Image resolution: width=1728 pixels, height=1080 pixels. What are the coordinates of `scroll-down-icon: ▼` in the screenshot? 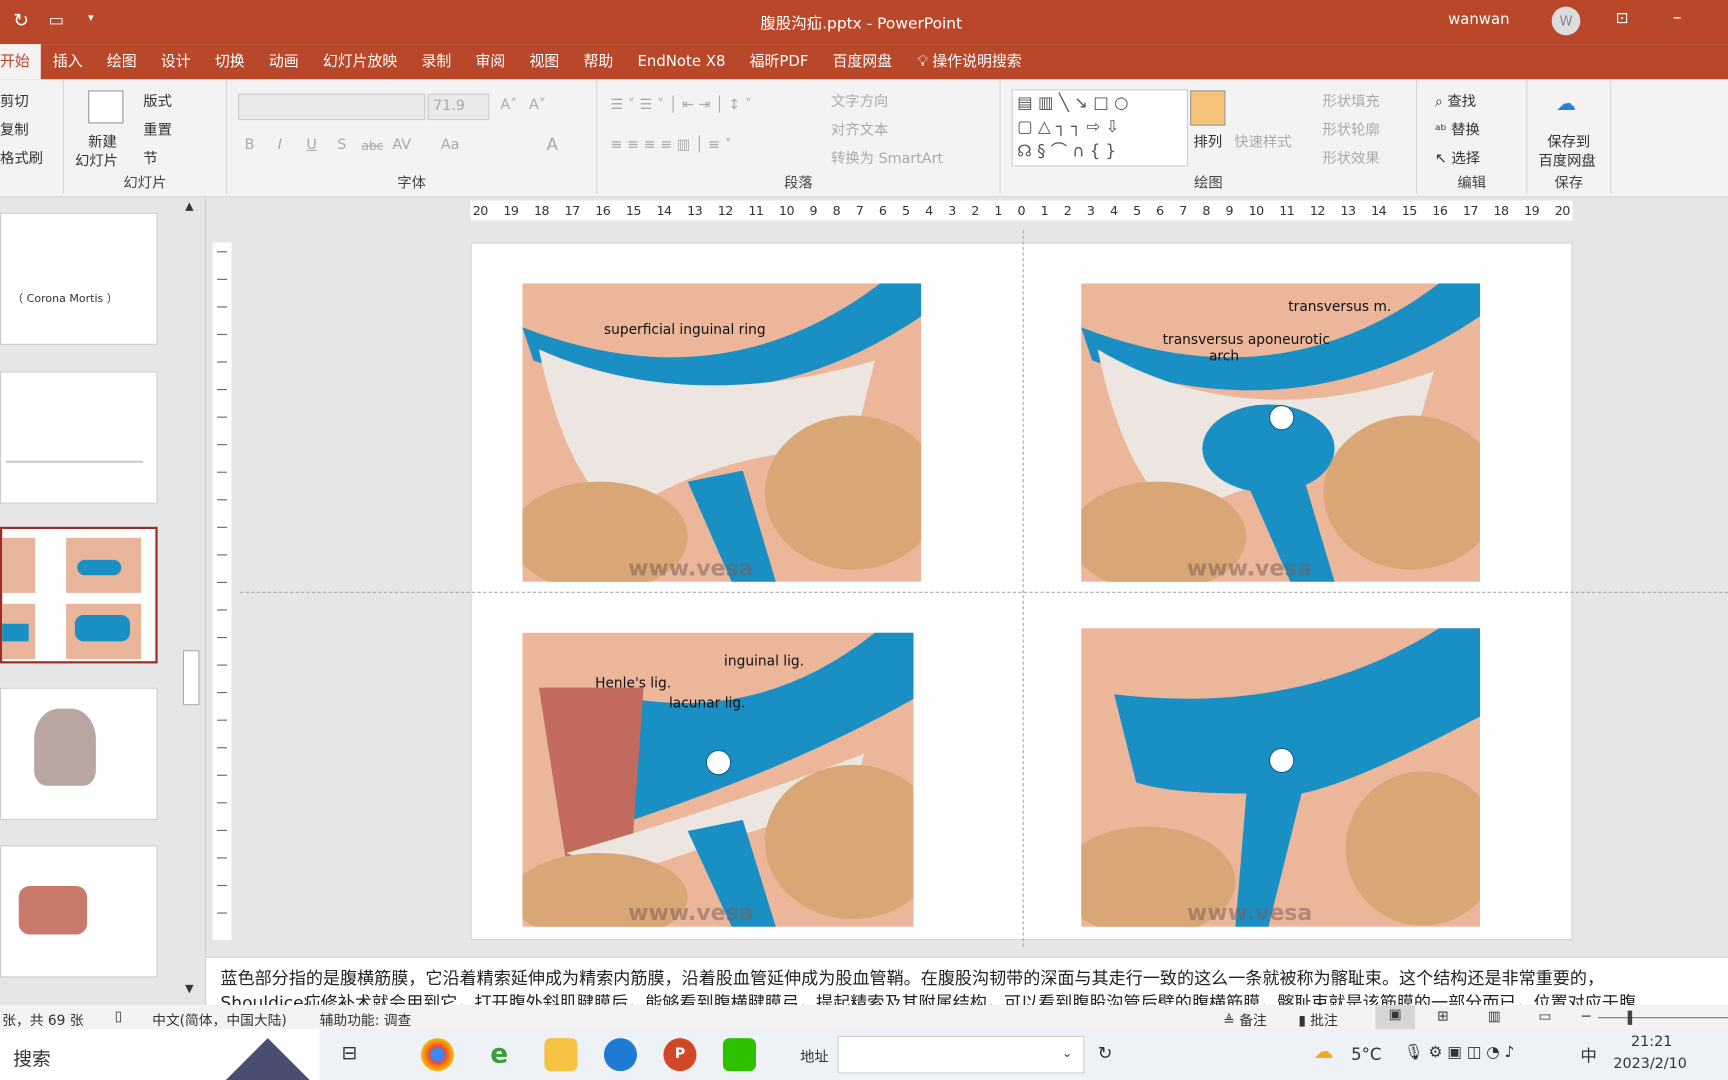 It's located at (189, 989).